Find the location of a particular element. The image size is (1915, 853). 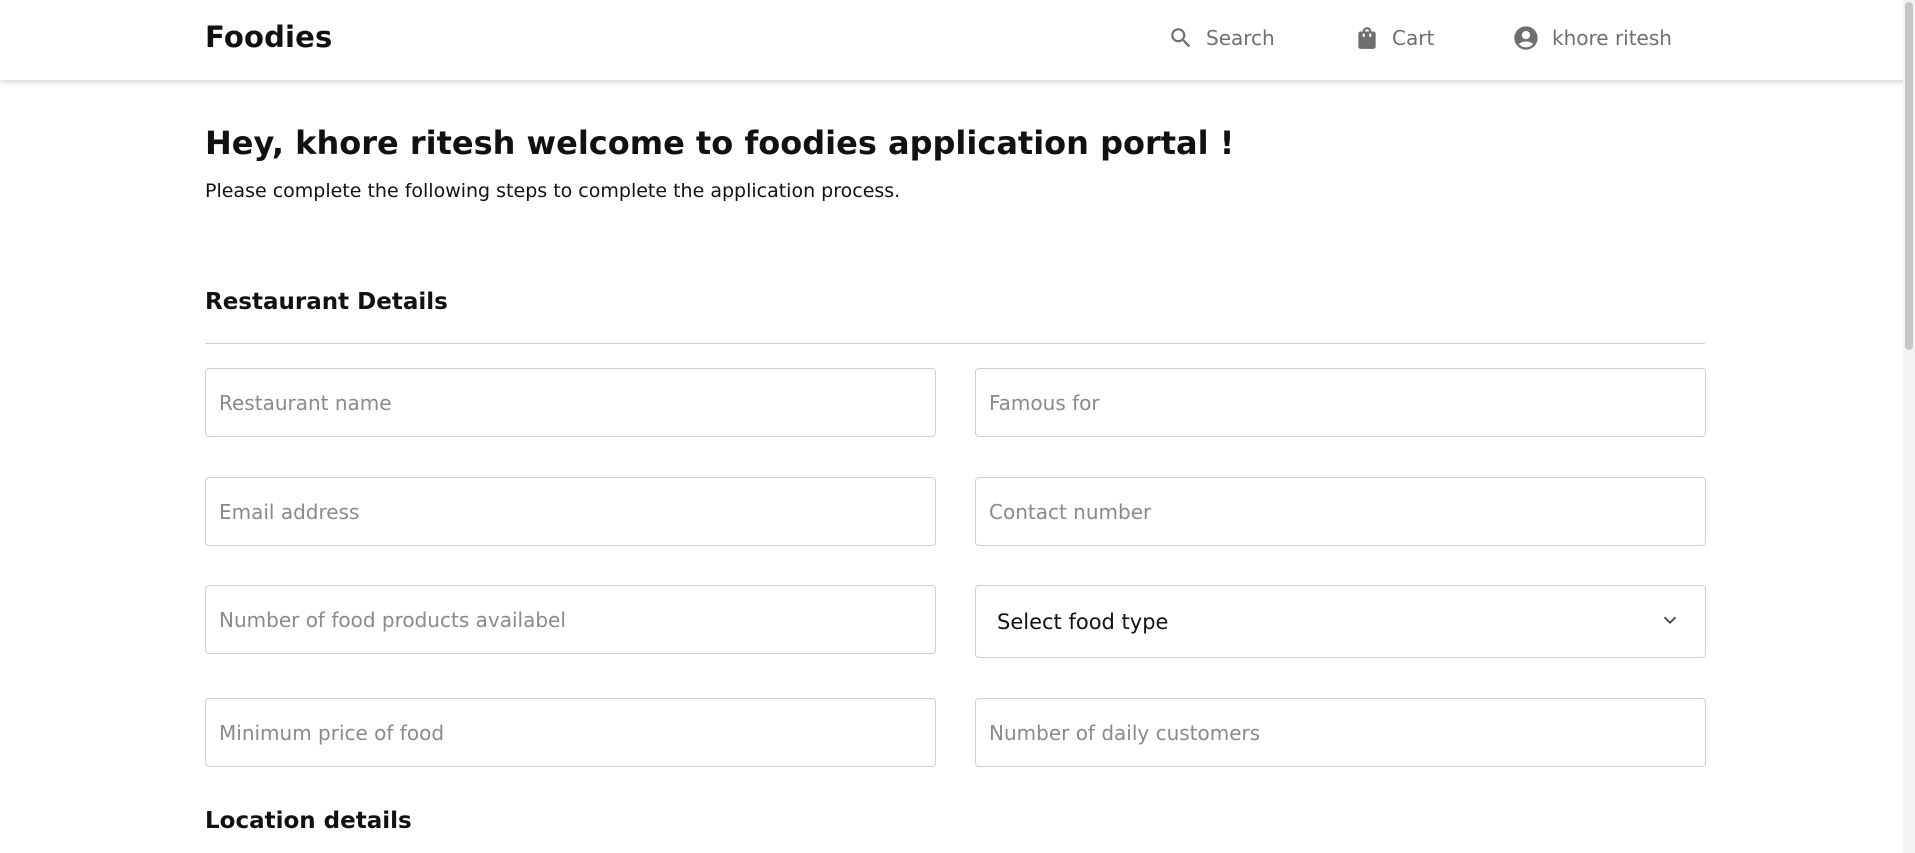

contact-number-input is located at coordinates (1340, 511).